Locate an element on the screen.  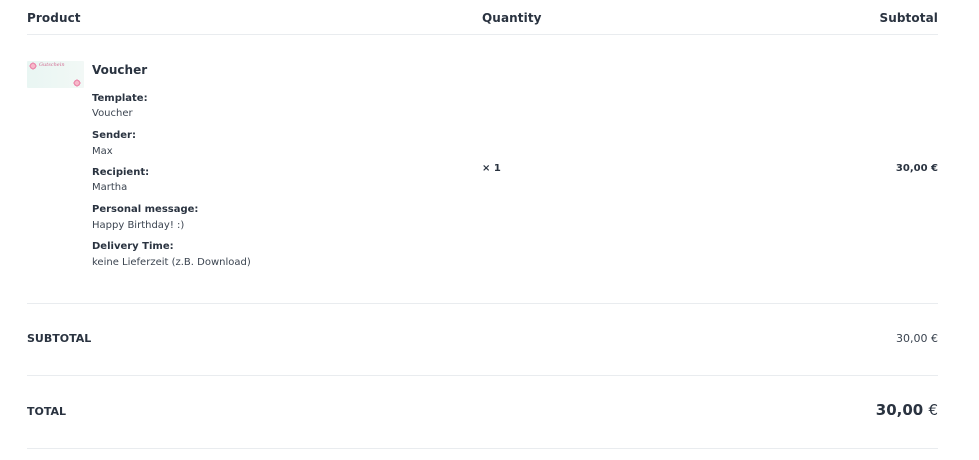
detail-value-personal-message: Happy Birthday! :) is located at coordinates (138, 225).